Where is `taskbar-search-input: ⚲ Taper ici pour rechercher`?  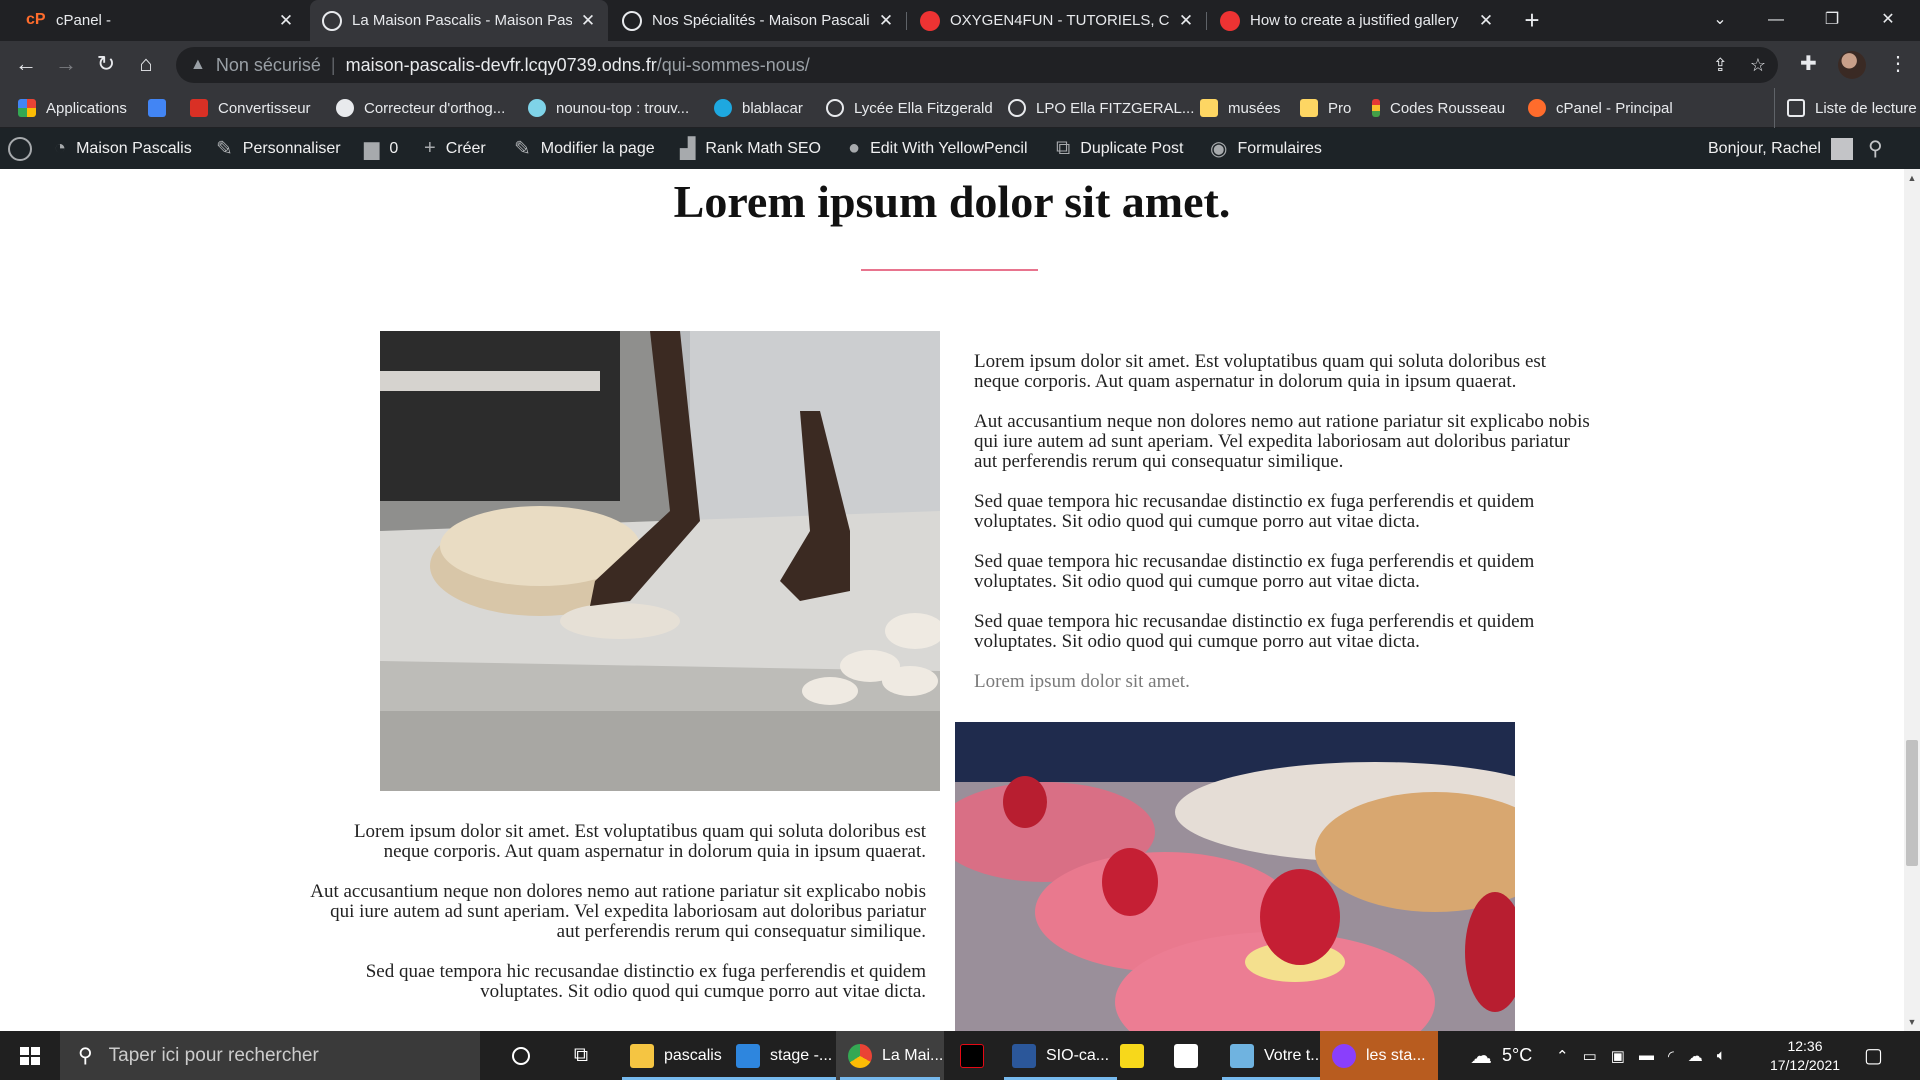
taskbar-search-input: ⚲ Taper ici pour rechercher is located at coordinates (270, 1055).